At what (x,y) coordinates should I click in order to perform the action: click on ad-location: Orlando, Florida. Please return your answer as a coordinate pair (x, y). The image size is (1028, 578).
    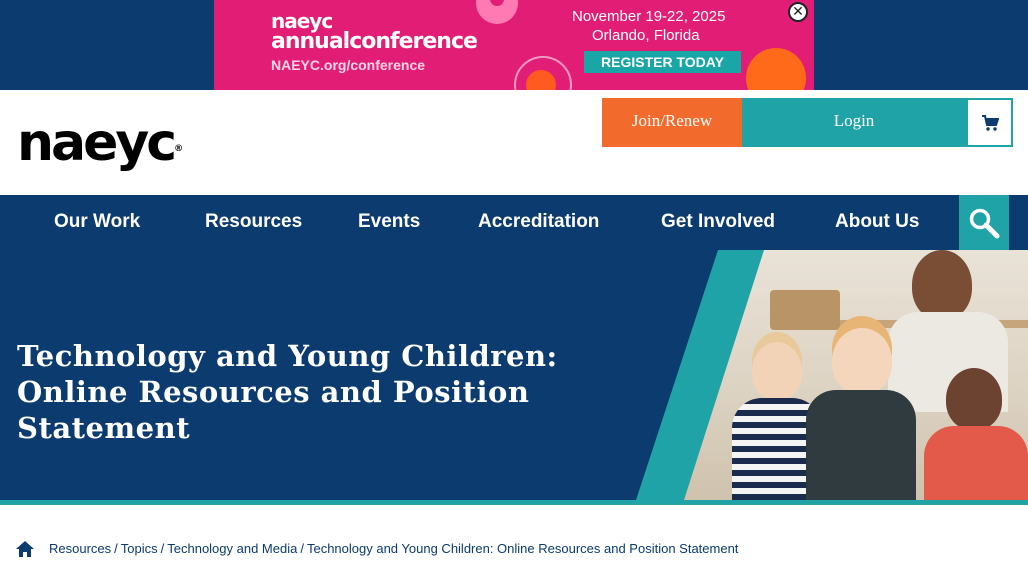
    Looking at the image, I should click on (646, 35).